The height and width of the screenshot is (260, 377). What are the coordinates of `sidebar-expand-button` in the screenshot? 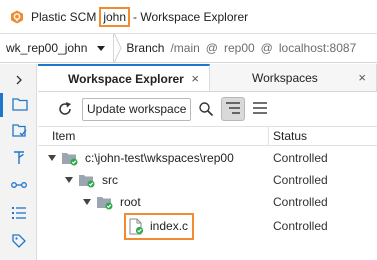 It's located at (18, 81).